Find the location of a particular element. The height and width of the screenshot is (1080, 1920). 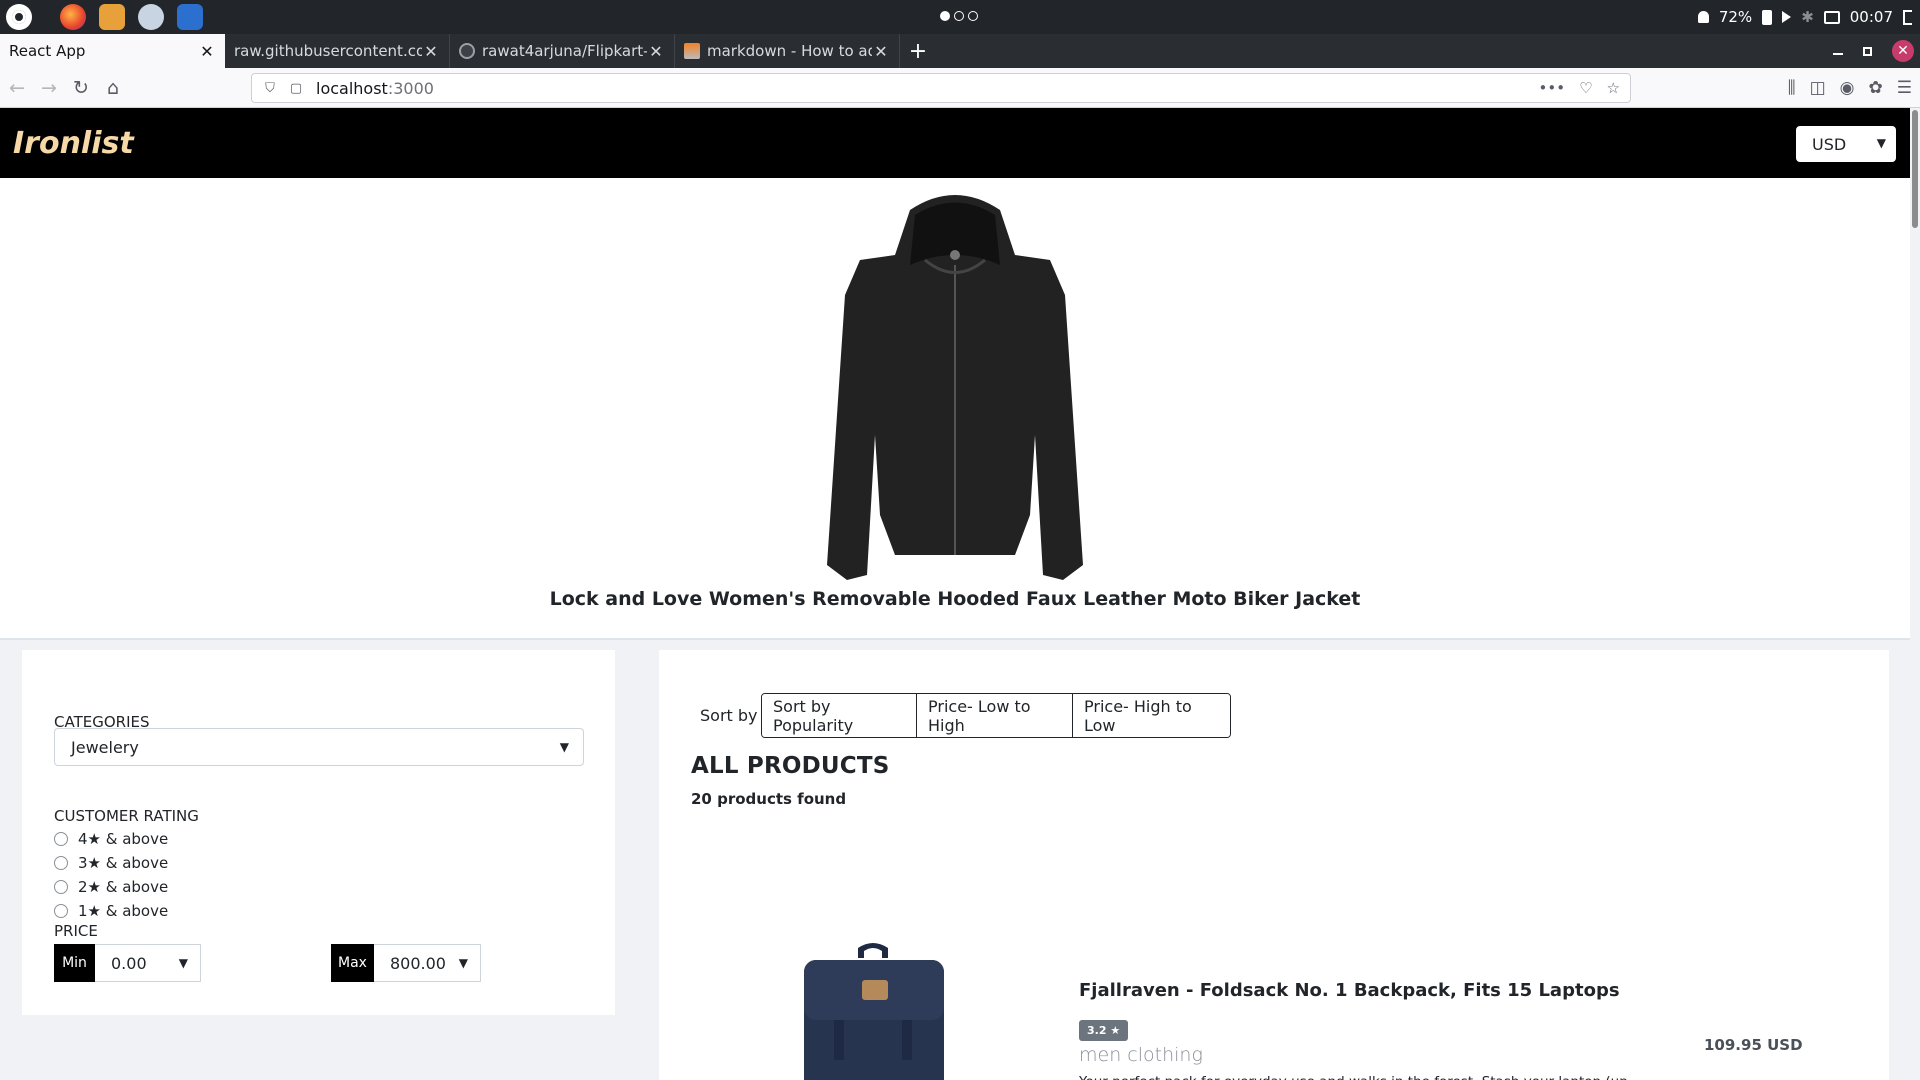

product-price: 109.95 USD is located at coordinates (1753, 1045).